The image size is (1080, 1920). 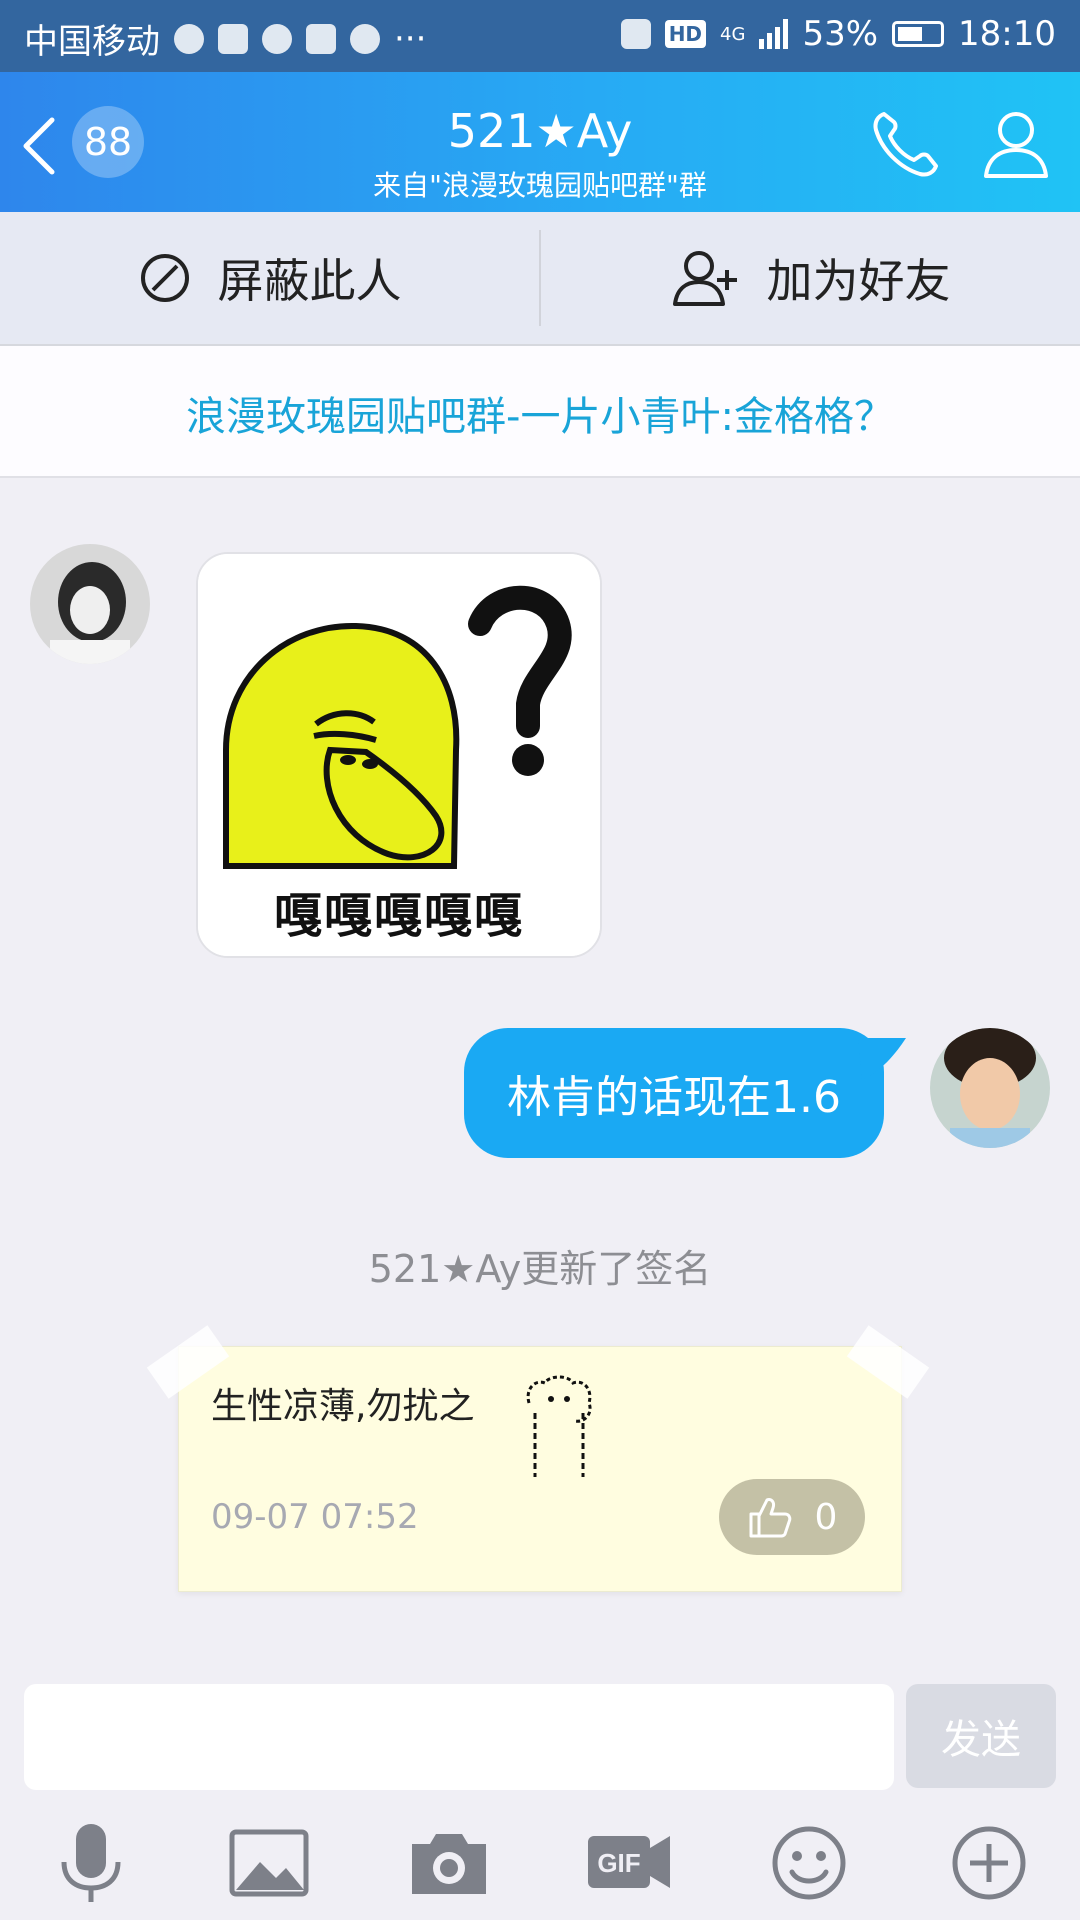 I want to click on outgoing-message-bubble: 林肯的话现在1.6, so click(x=674, y=1093).